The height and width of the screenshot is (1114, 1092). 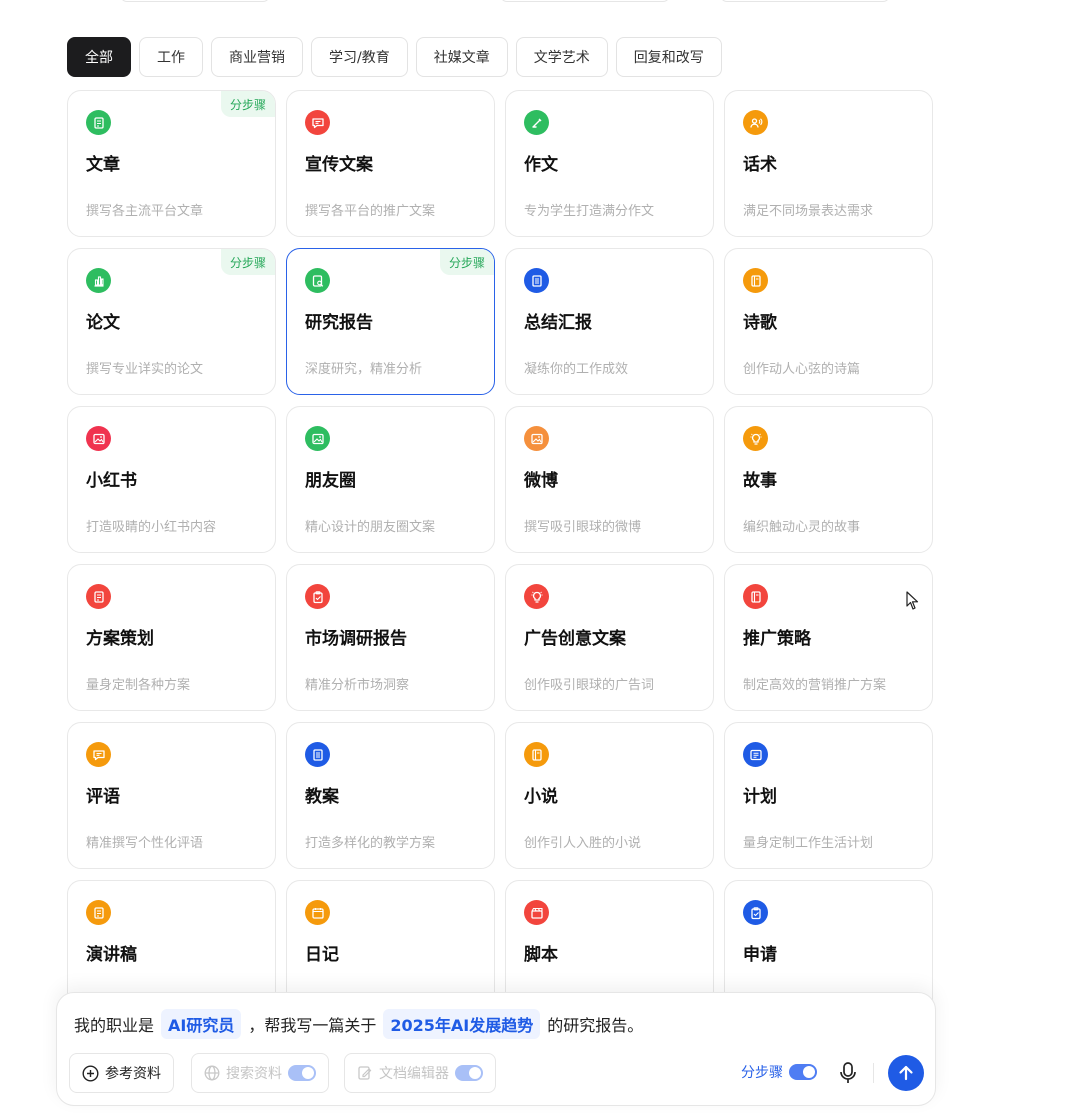 I want to click on card-title: 诗歌, so click(x=760, y=323).